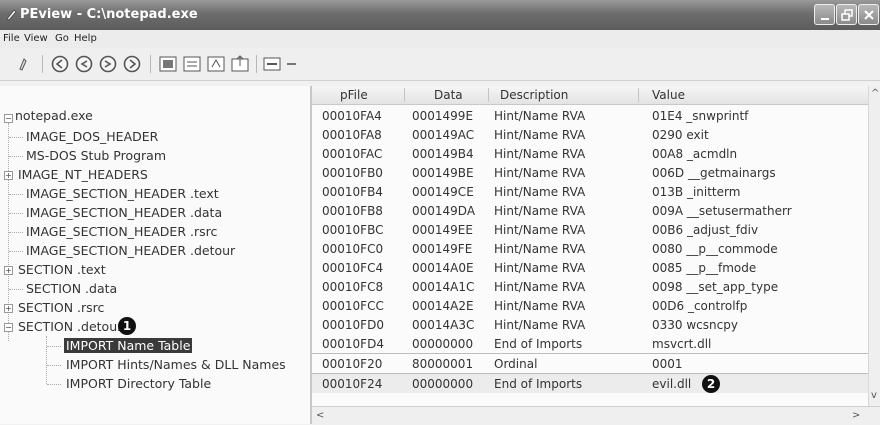 This screenshot has width=880, height=425. I want to click on tree-item-section-rsrc: SECTION .rsrc, so click(61, 307).